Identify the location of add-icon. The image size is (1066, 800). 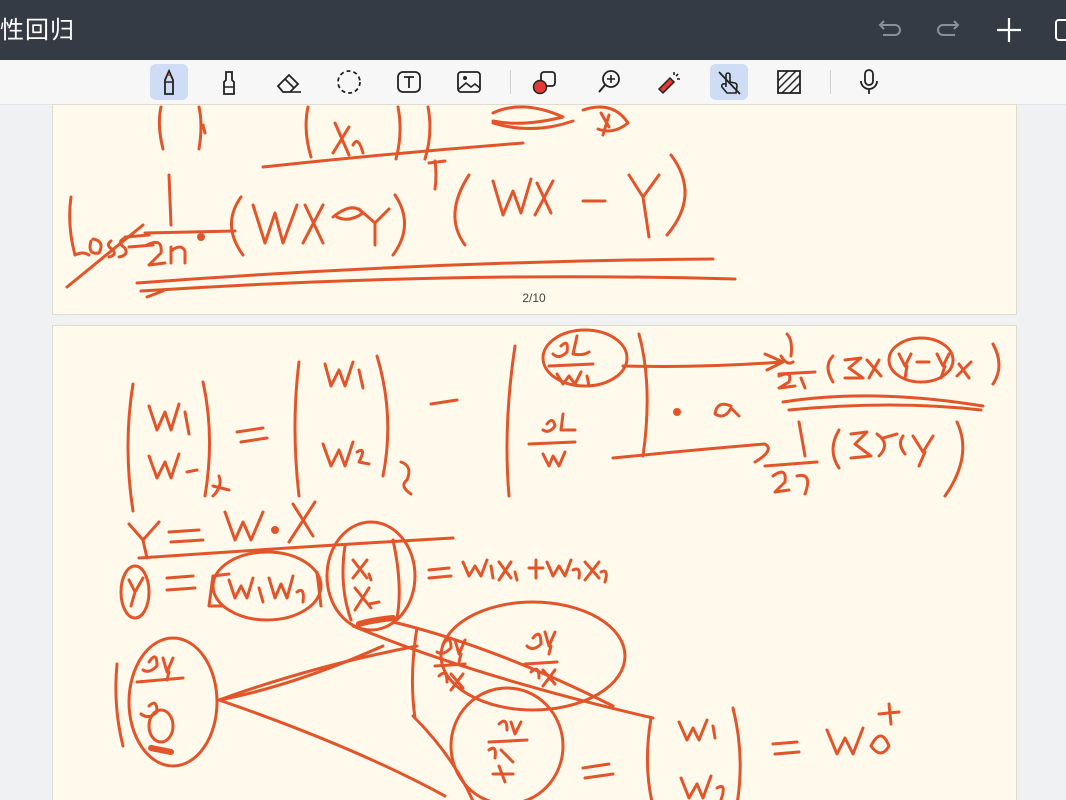
(1009, 30).